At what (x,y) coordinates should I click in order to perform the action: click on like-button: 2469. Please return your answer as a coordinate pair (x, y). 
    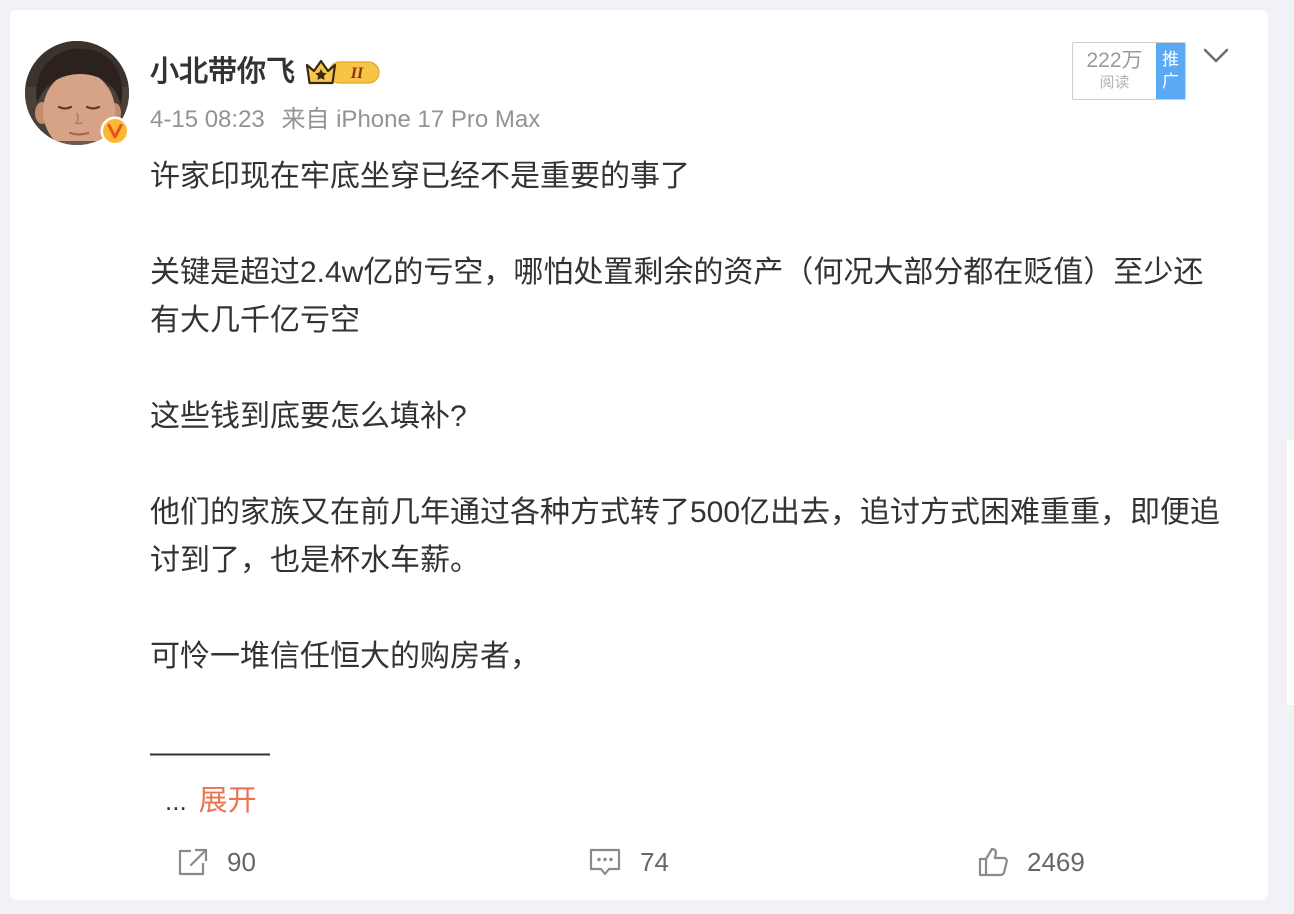
    Looking at the image, I should click on (1031, 862).